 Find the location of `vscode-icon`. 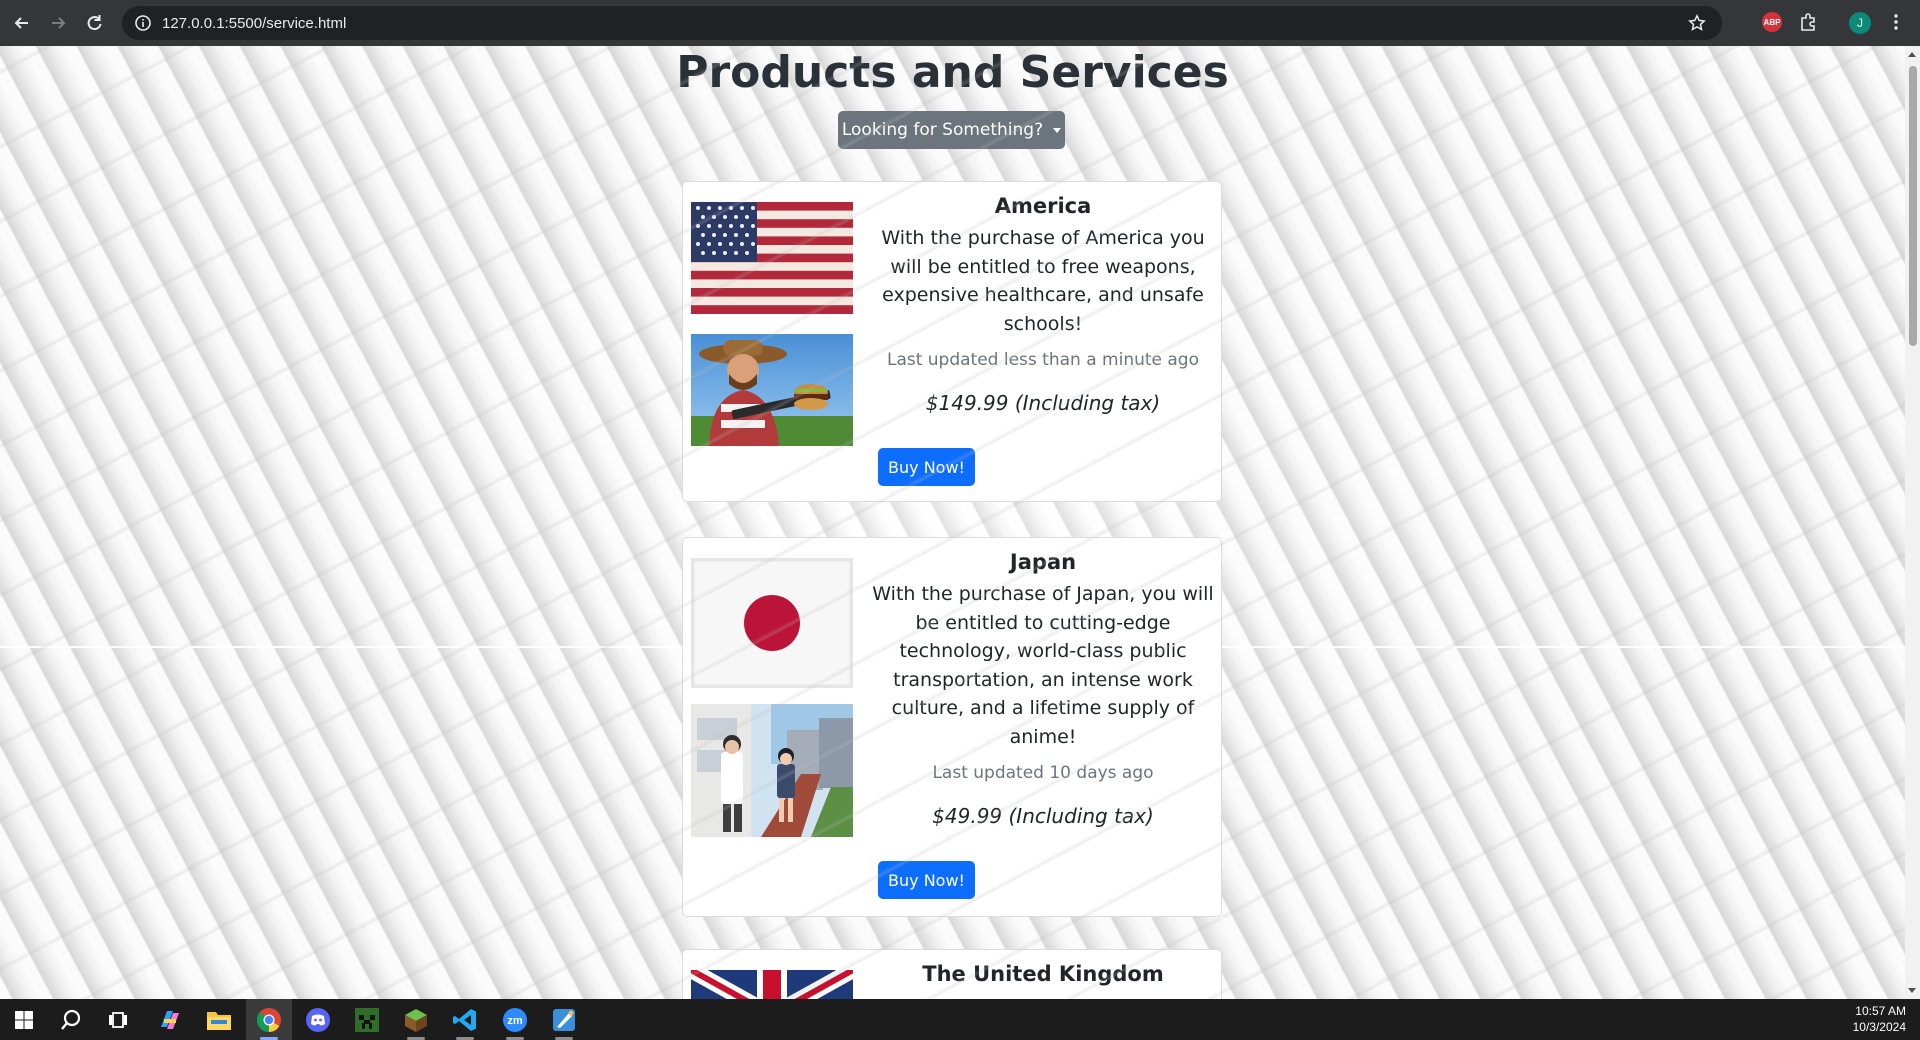

vscode-icon is located at coordinates (465, 1020).